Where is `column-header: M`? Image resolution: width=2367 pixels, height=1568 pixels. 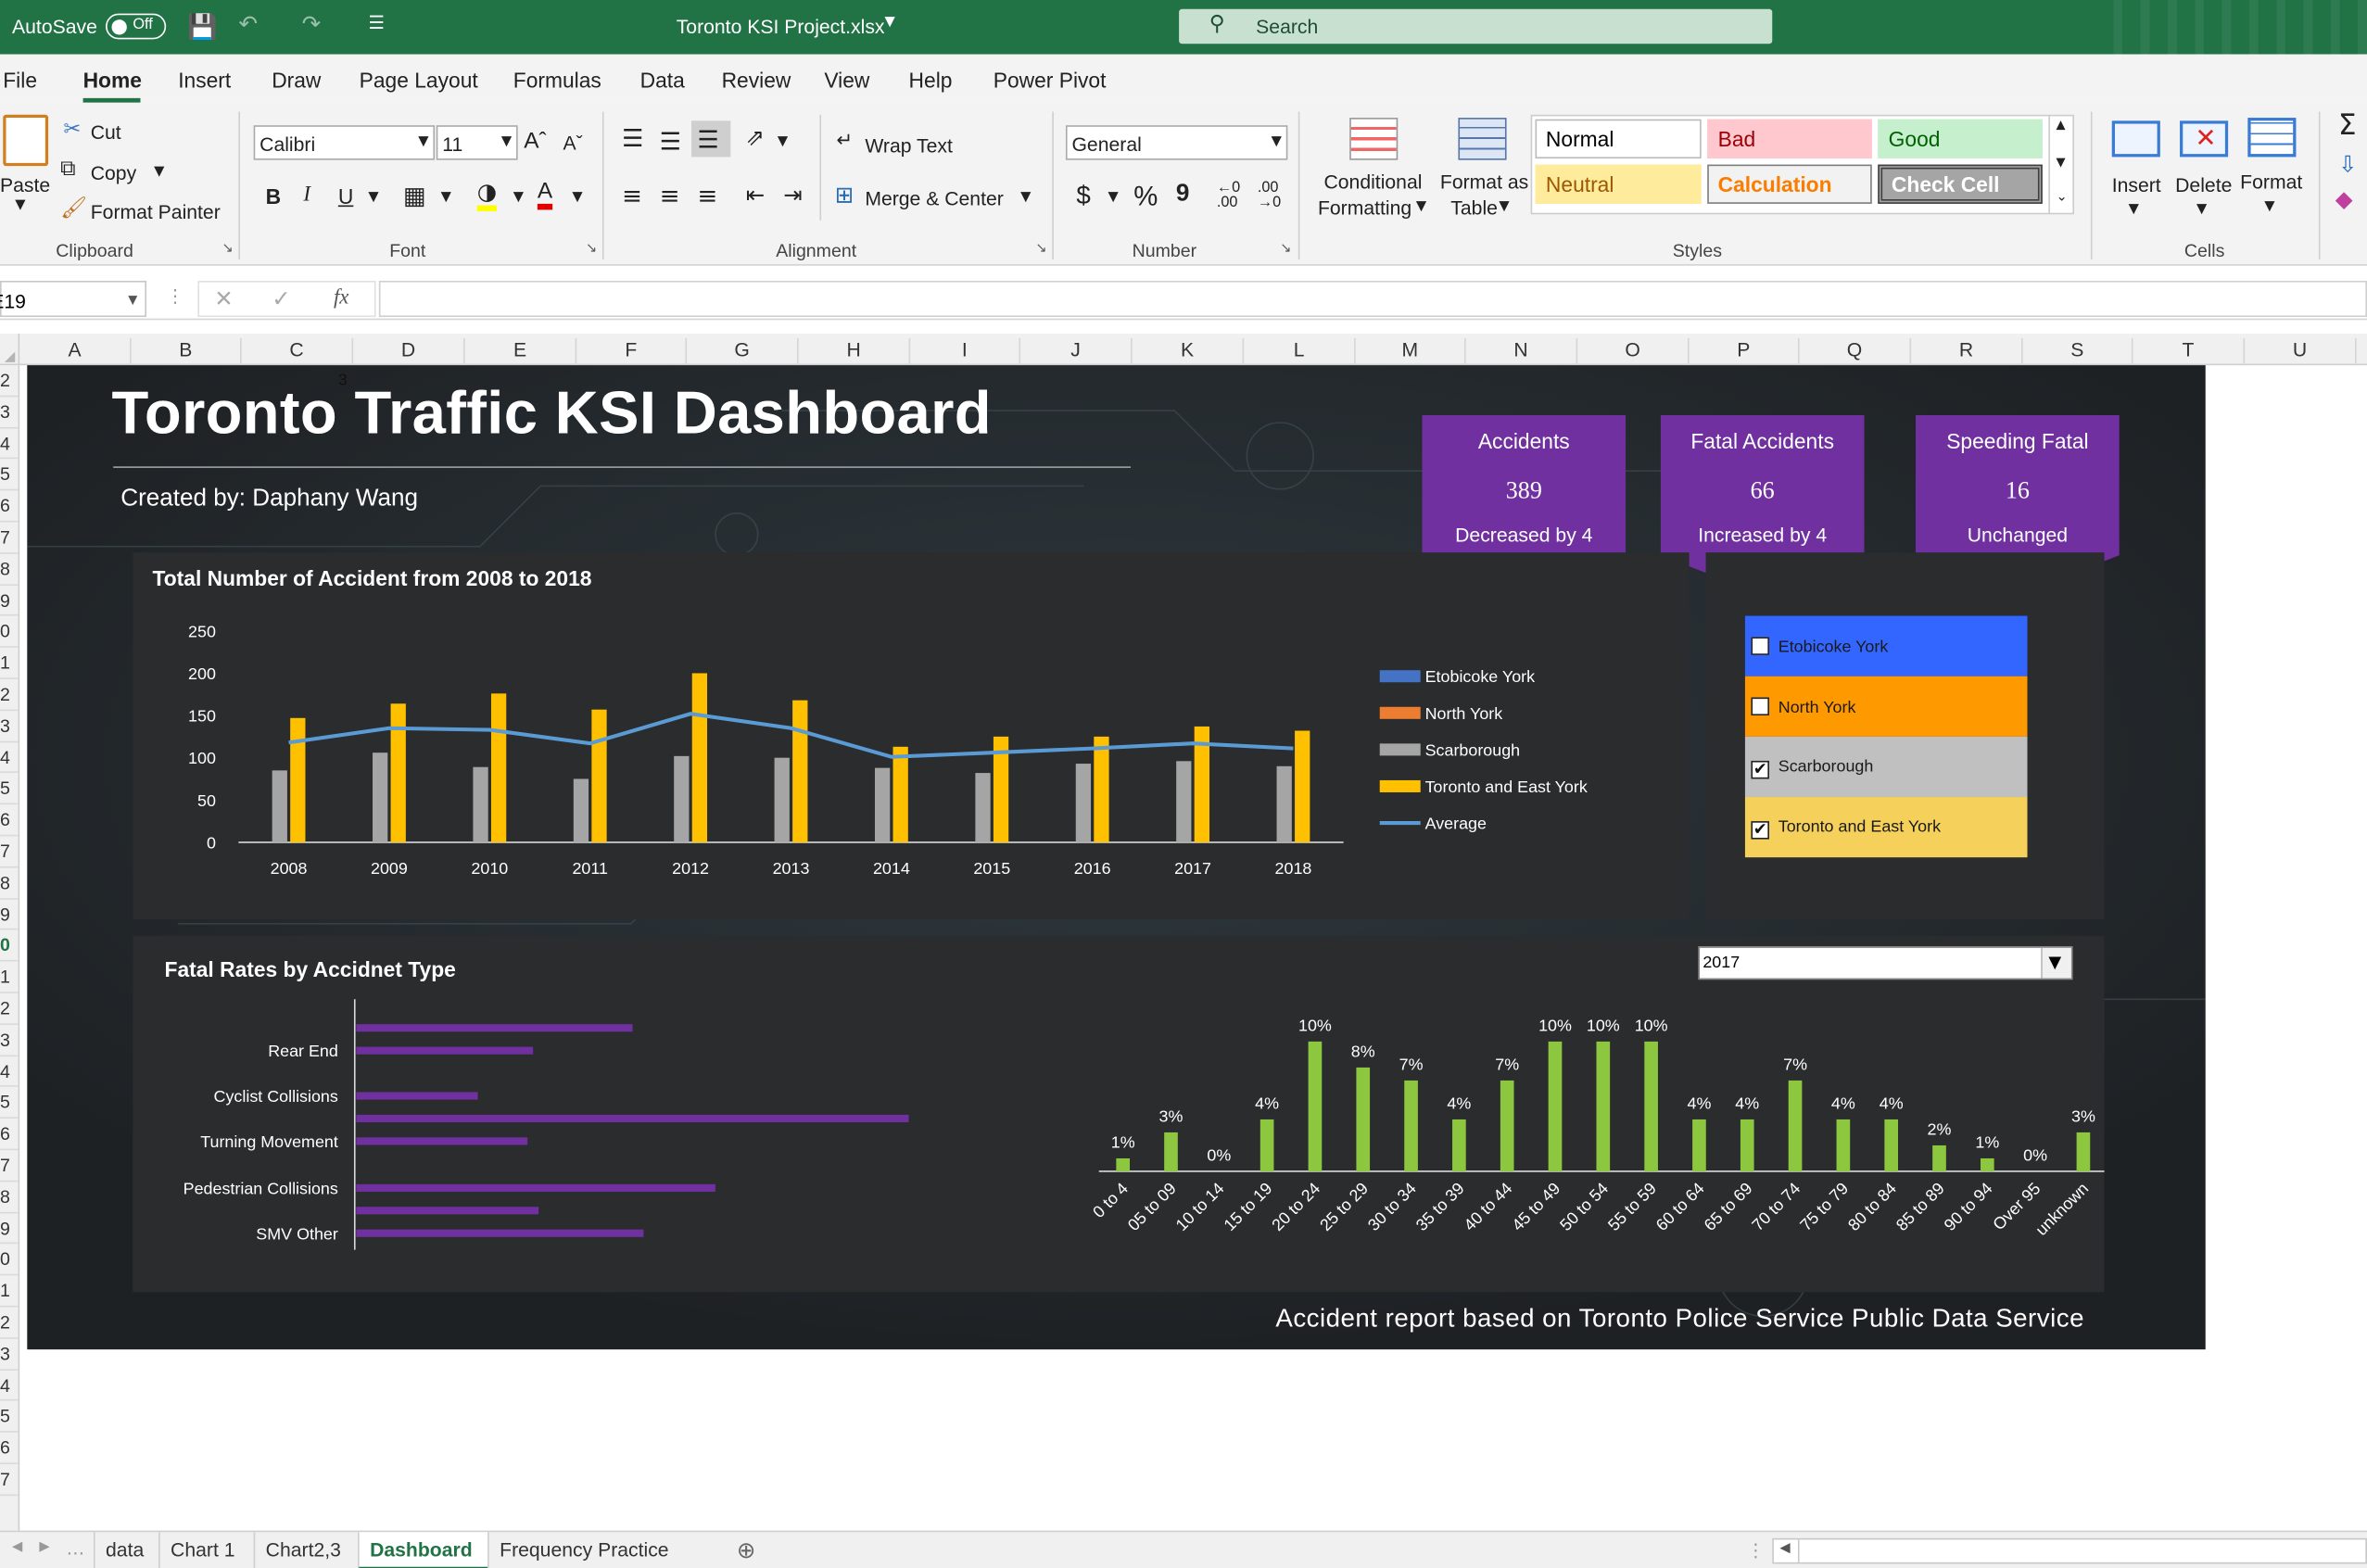 column-header: M is located at coordinates (1411, 351).